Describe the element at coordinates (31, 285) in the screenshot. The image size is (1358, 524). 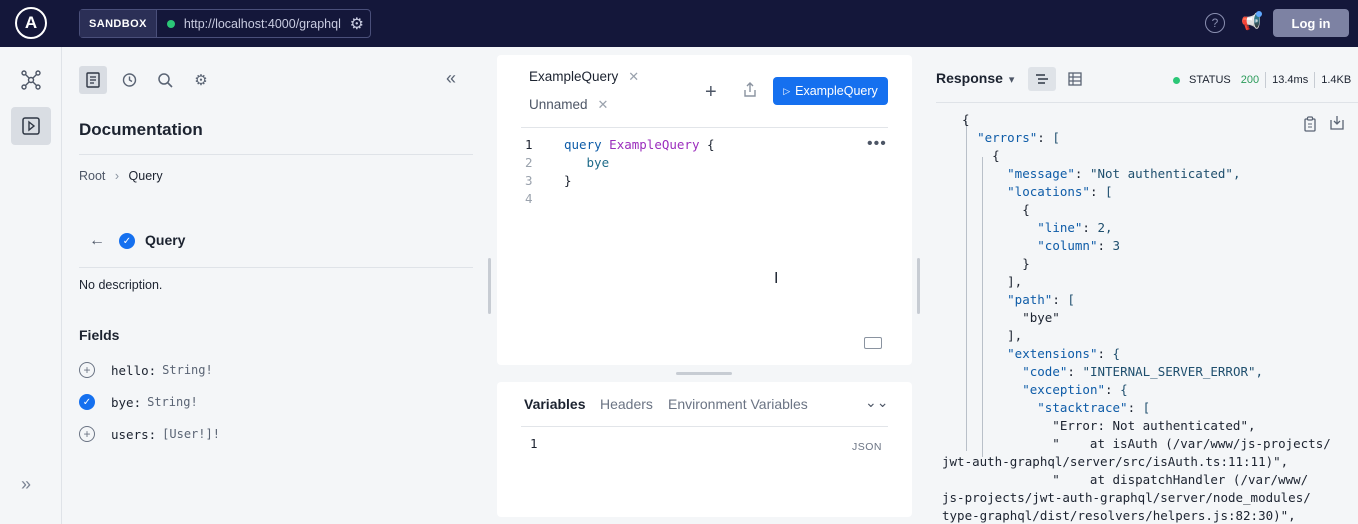
I see `left-rail: »` at that location.